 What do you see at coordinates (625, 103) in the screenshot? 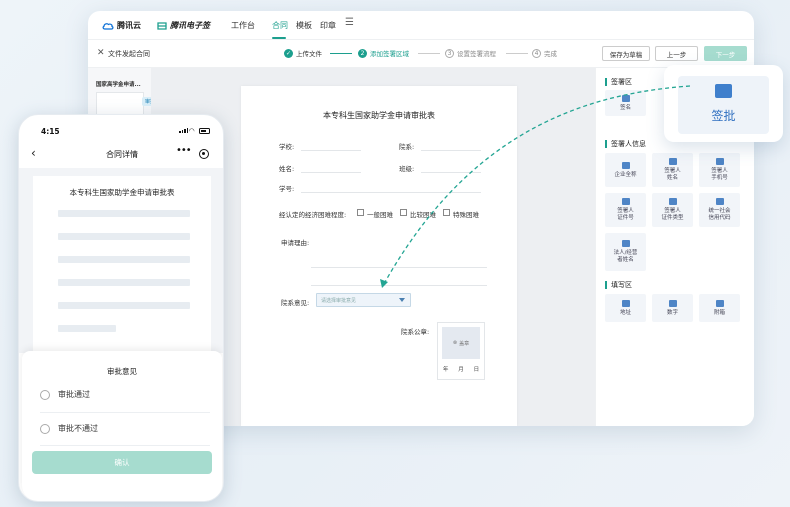
I see `tile-signature: 签名` at bounding box center [625, 103].